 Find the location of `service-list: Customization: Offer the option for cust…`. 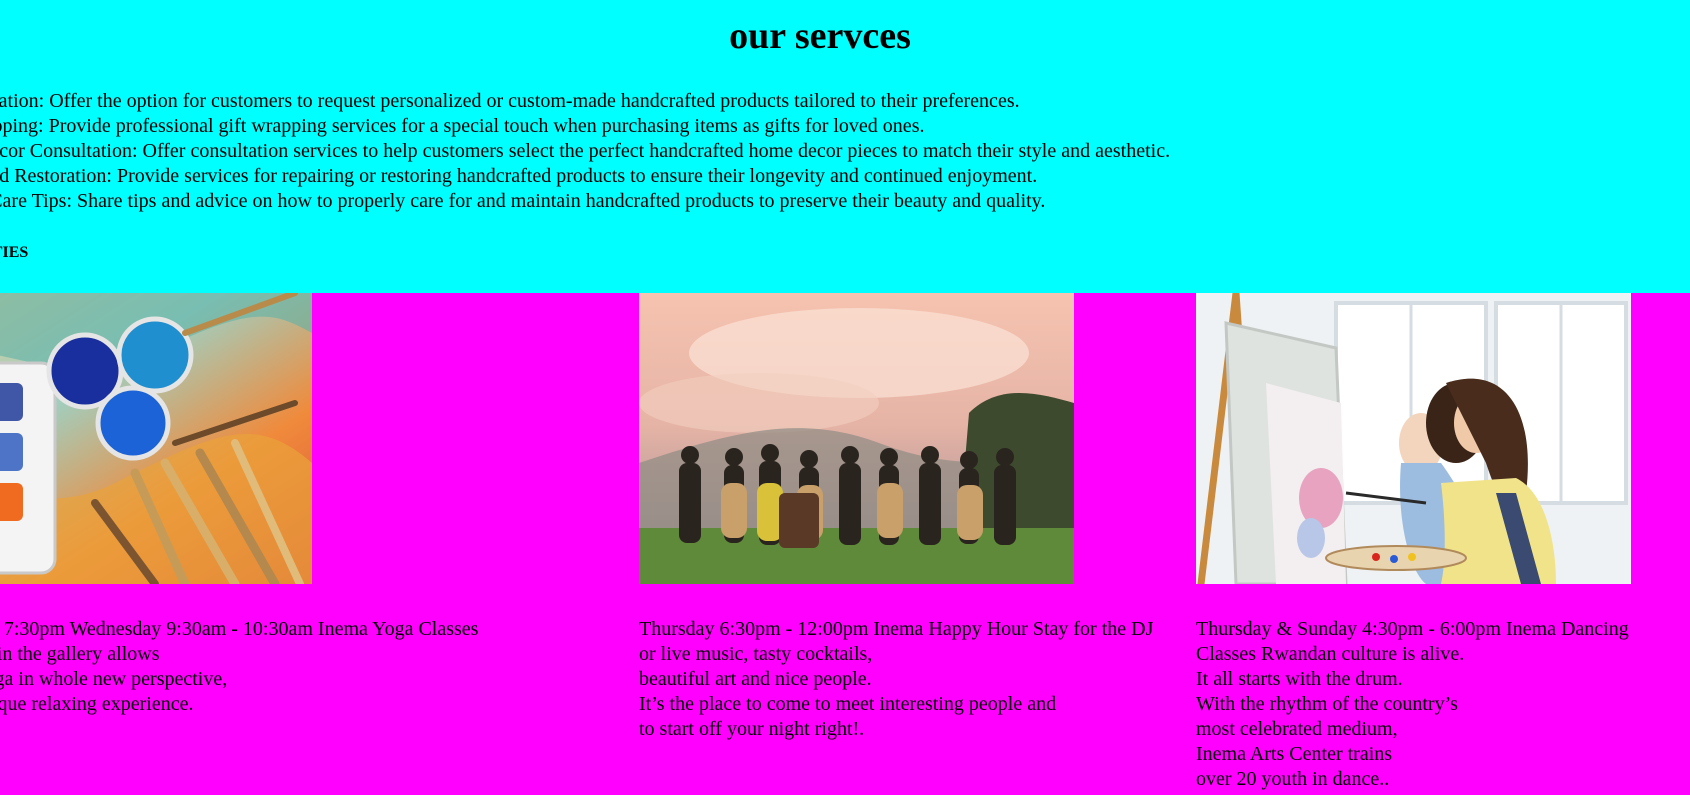

service-list: Customization: Offer the option for cust… is located at coordinates (585, 151).